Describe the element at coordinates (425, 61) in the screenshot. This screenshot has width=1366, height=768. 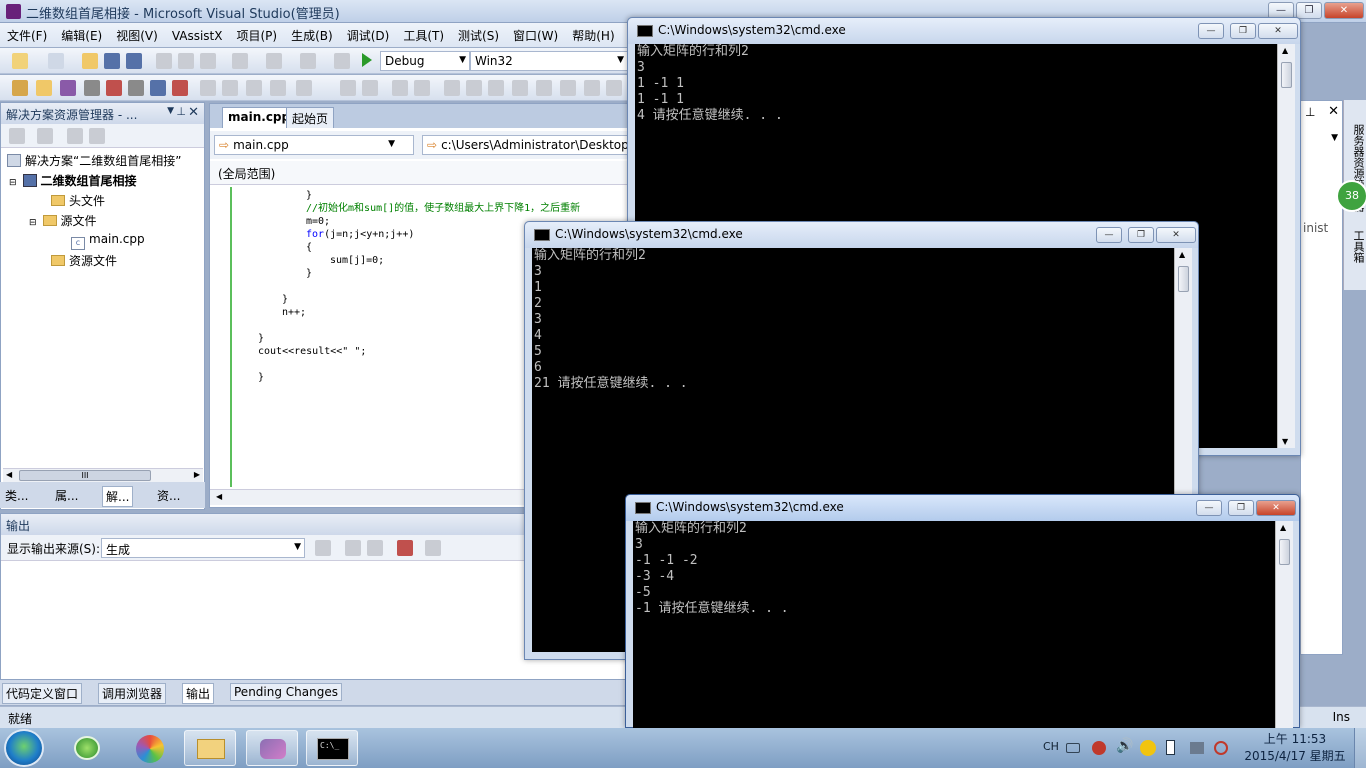
I see `solution-configuration-dropdown: Debug ▼` at that location.